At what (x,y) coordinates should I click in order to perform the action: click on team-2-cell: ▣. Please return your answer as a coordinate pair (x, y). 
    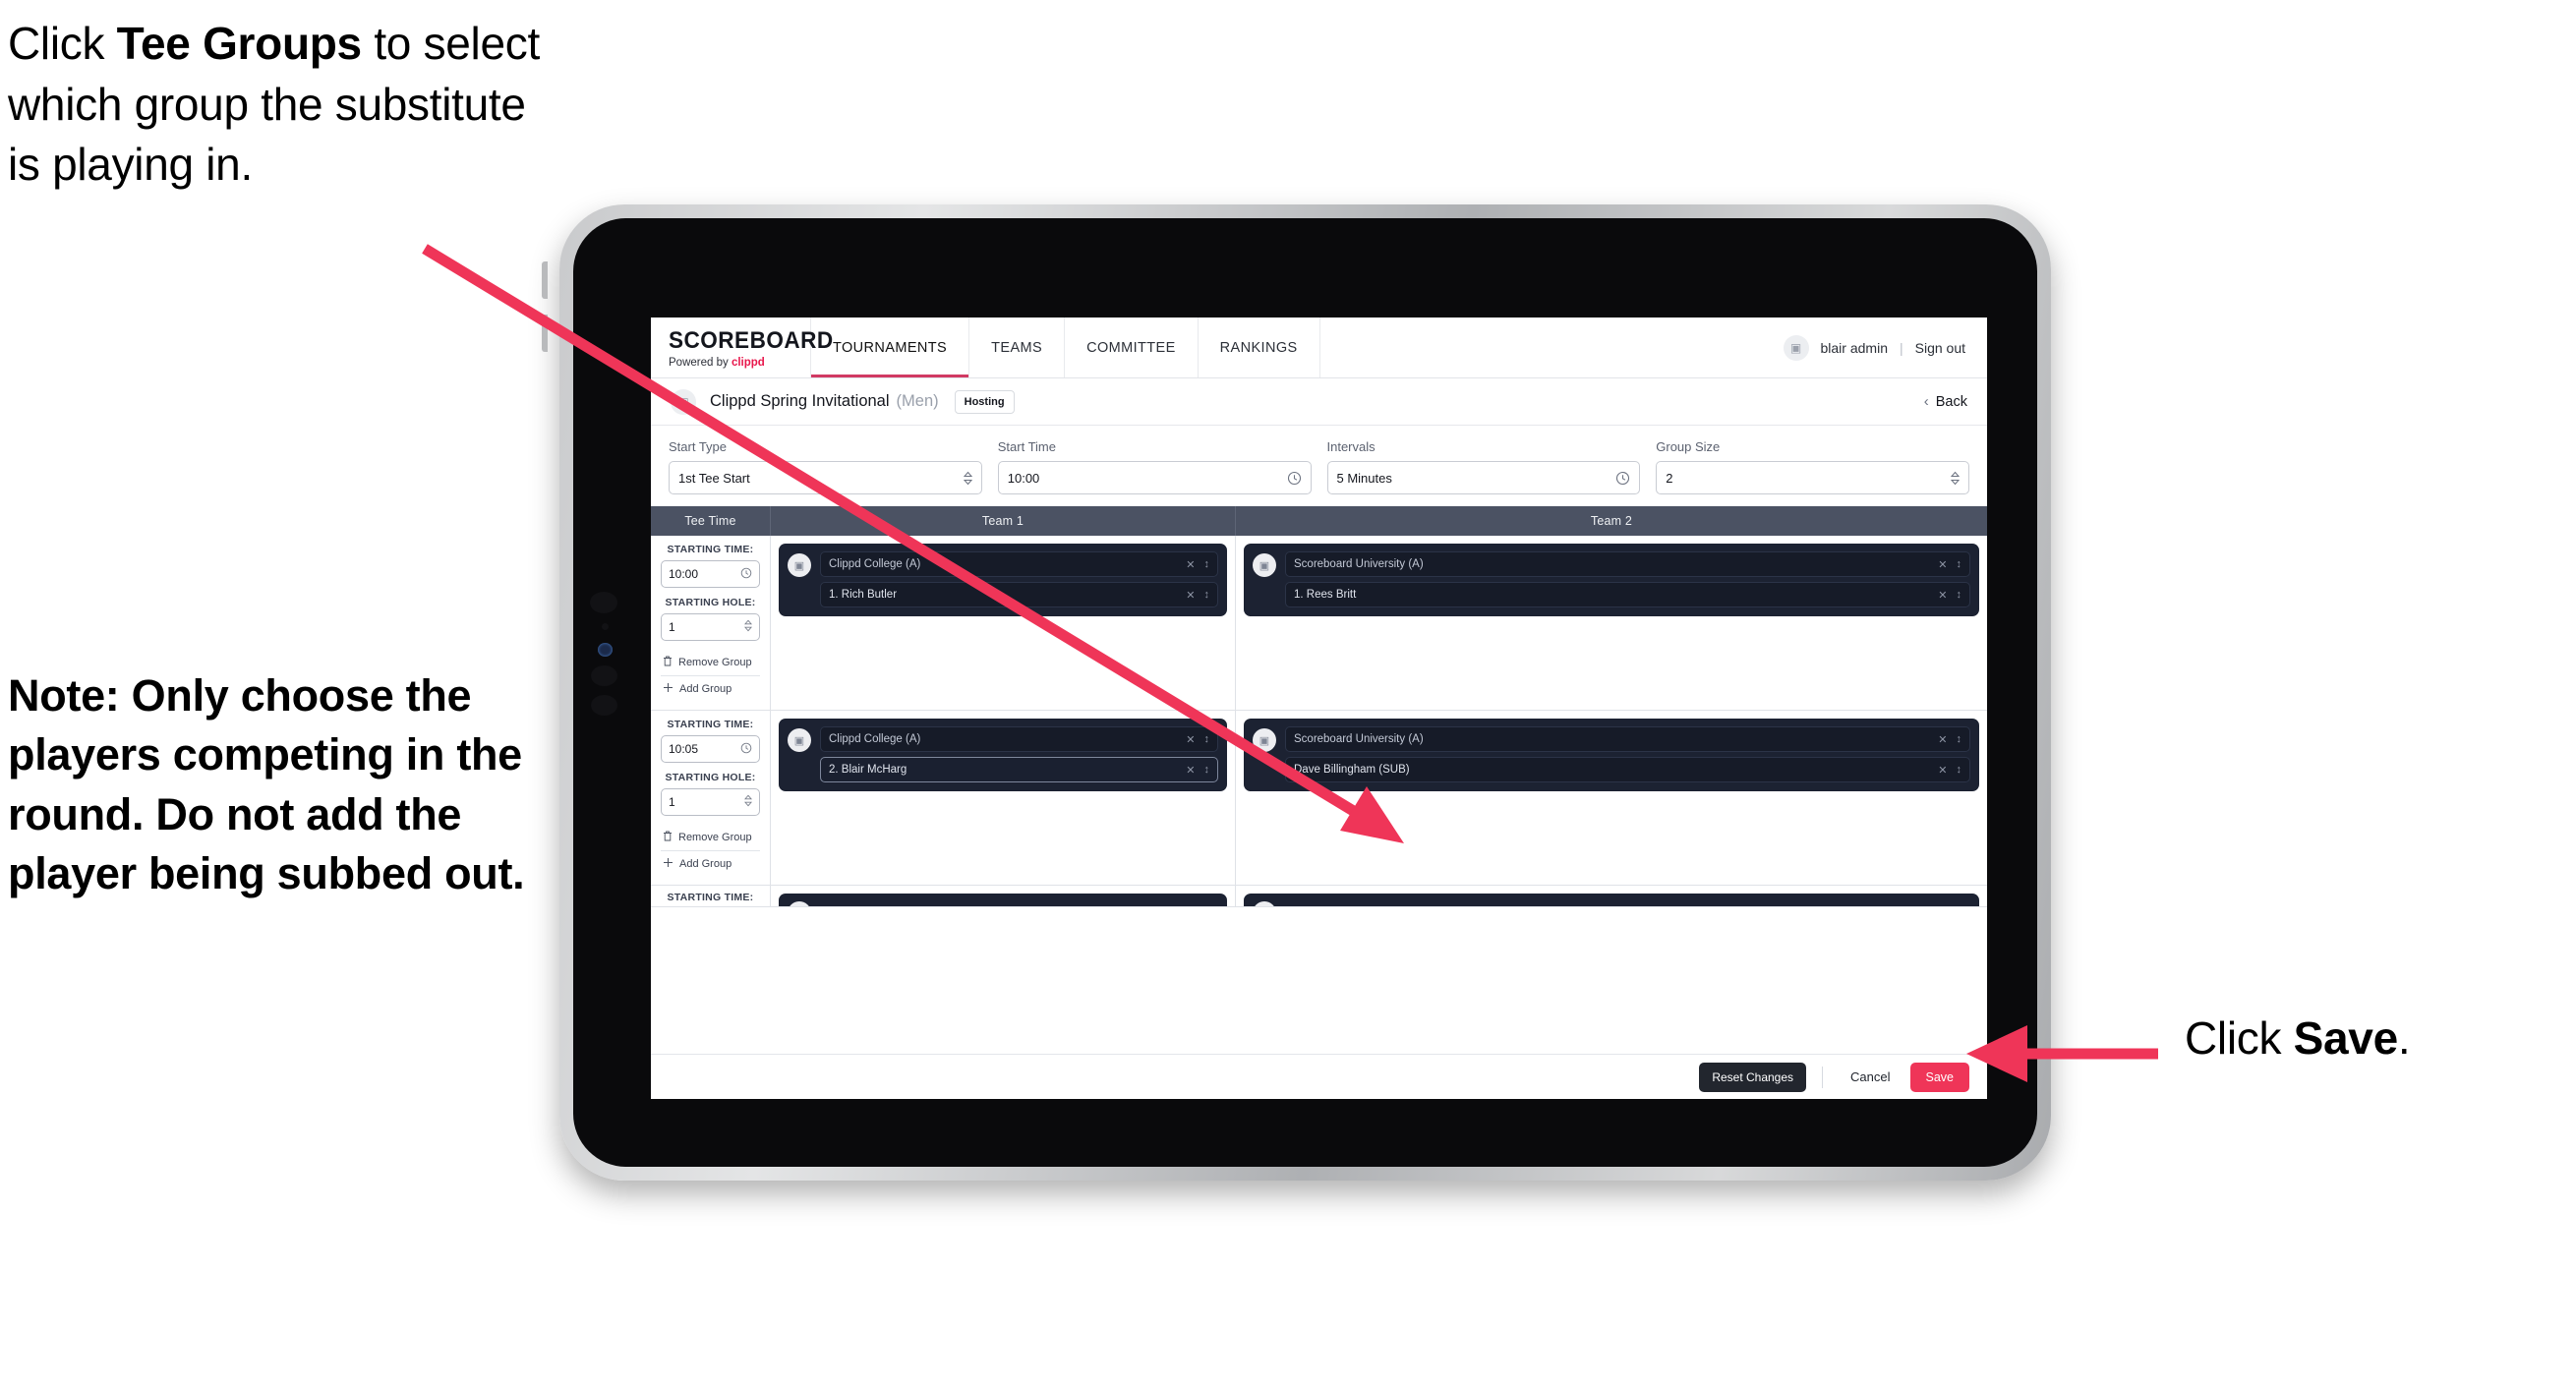
    Looking at the image, I should click on (1611, 896).